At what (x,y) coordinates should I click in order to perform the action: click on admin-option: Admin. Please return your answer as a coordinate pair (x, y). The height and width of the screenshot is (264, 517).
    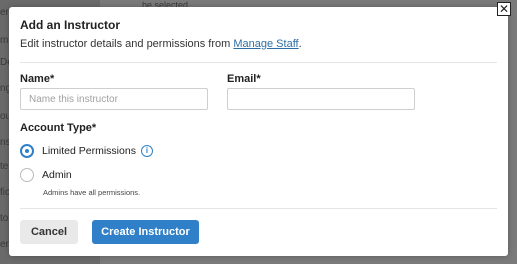
    Looking at the image, I should click on (46, 175).